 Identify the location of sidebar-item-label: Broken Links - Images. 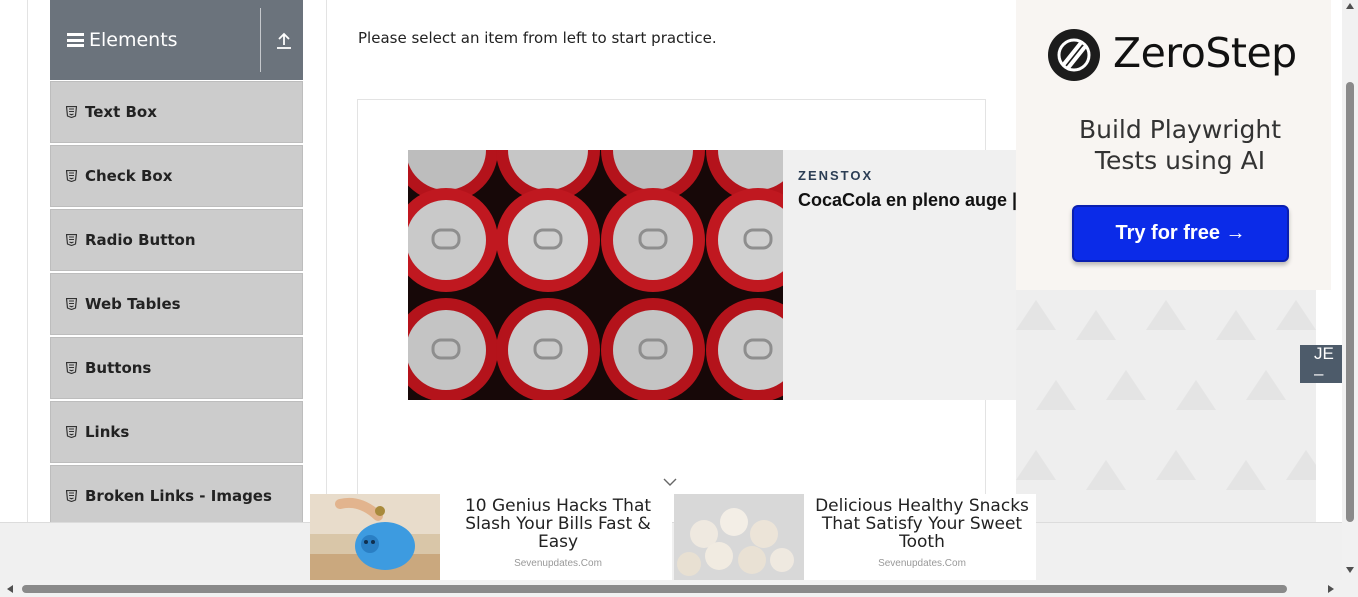
(178, 496).